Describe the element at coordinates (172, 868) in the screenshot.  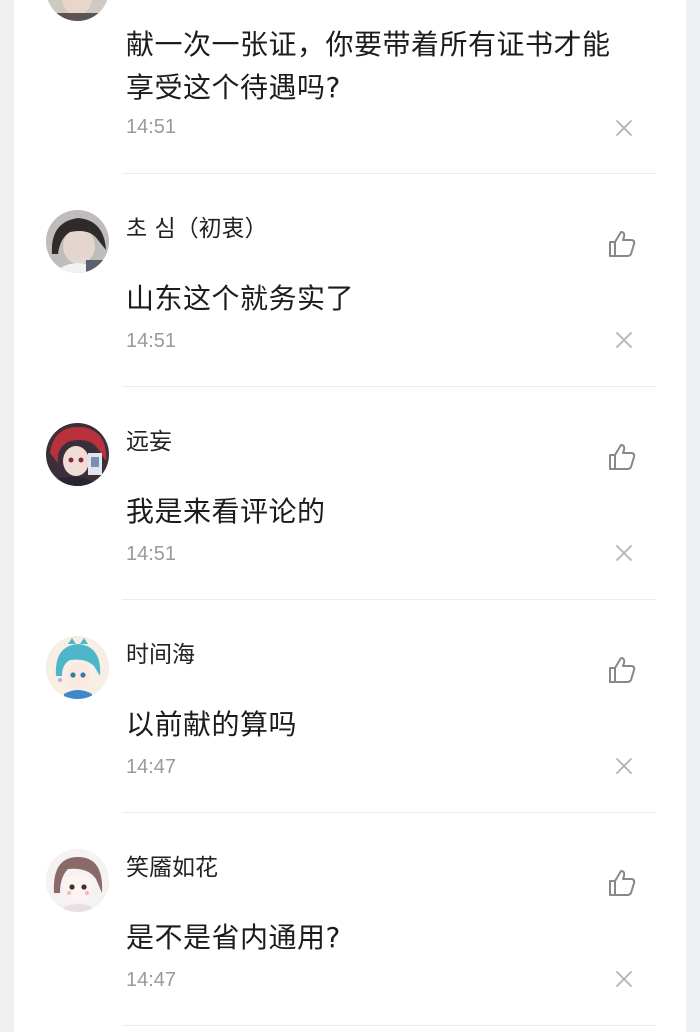
I see `comment-username: 笑靥如花` at that location.